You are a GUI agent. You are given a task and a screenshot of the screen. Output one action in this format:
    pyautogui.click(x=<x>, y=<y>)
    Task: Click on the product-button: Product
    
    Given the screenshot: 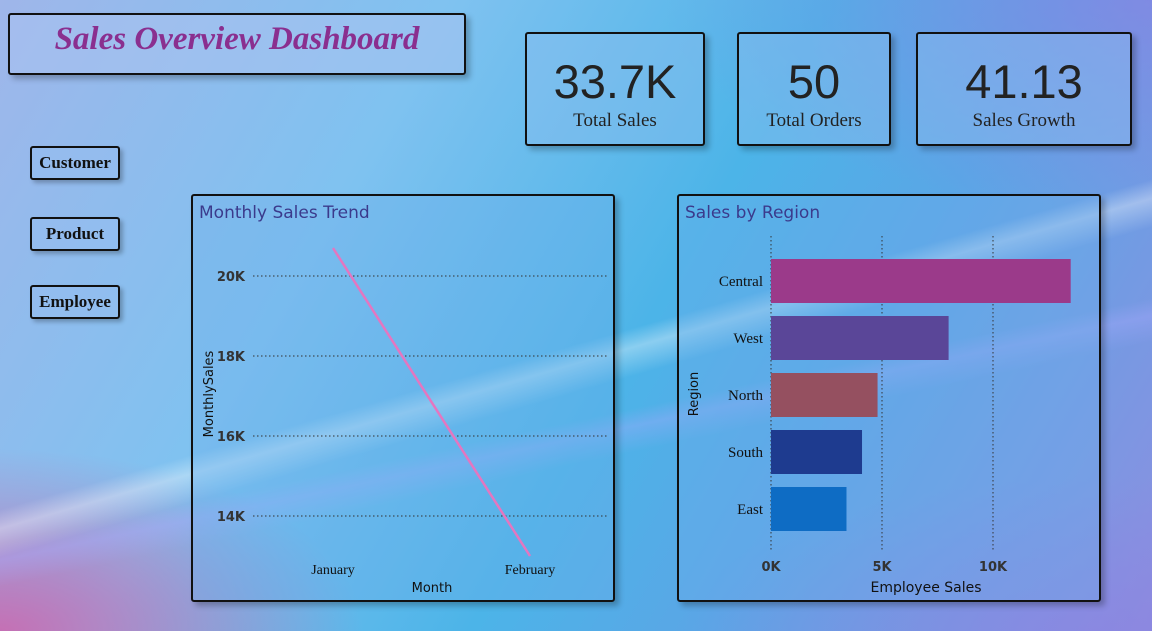 What is the action you would take?
    pyautogui.click(x=75, y=234)
    